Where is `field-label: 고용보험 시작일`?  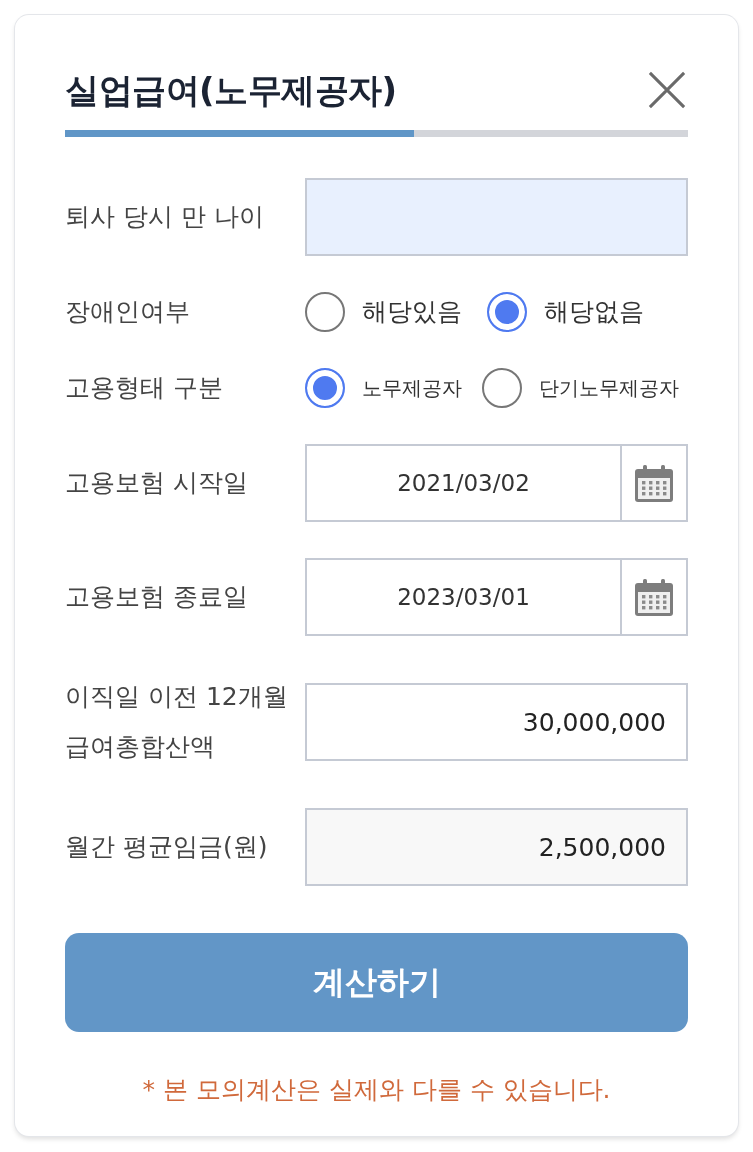 field-label: 고용보험 시작일 is located at coordinates (157, 483).